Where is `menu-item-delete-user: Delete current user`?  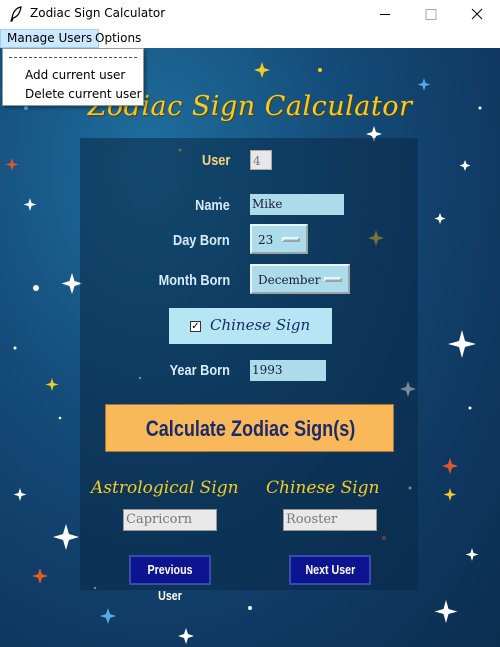
menu-item-delete-user: Delete current user is located at coordinates (83, 94).